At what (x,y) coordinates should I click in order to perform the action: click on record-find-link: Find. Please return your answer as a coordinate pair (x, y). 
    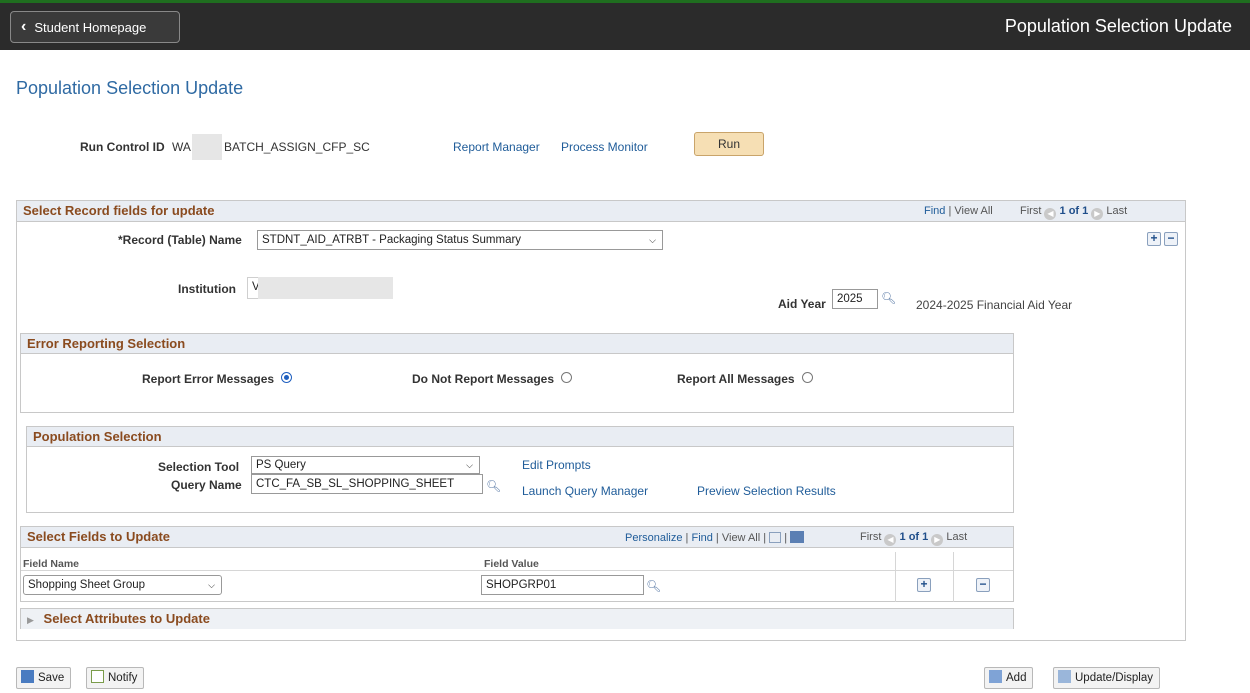
    Looking at the image, I should click on (934, 211).